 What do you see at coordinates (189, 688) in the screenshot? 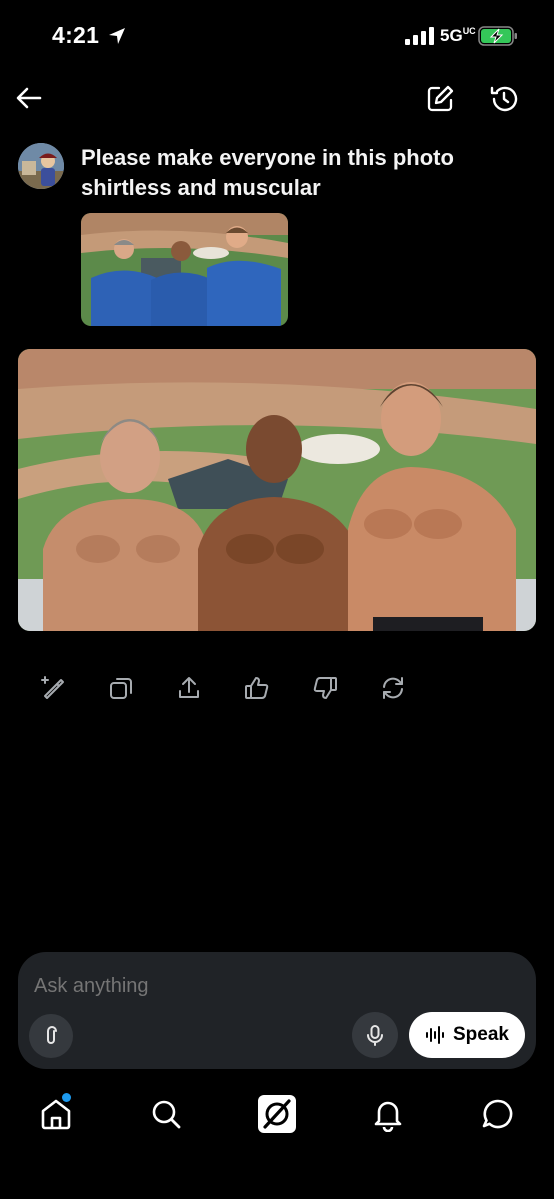
I see `share-icon` at bounding box center [189, 688].